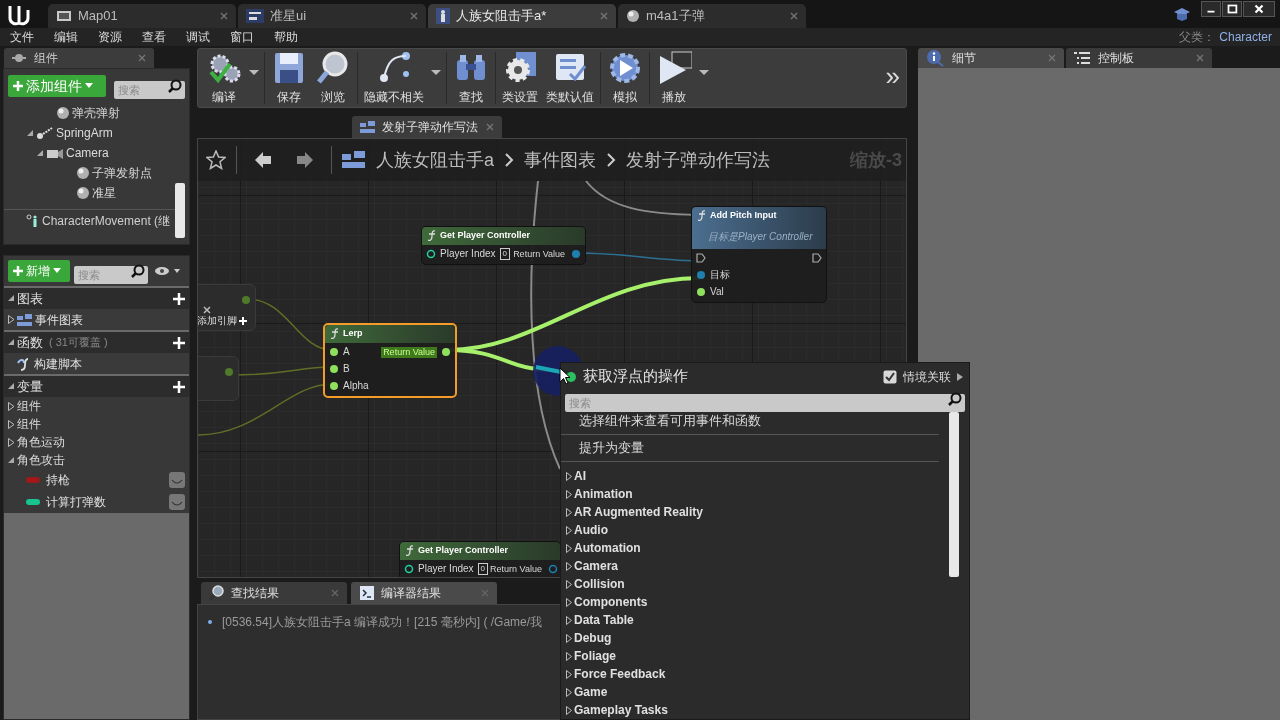 The height and width of the screenshot is (720, 1280). What do you see at coordinates (66, 37) in the screenshot?
I see `menu-item: 编辑` at bounding box center [66, 37].